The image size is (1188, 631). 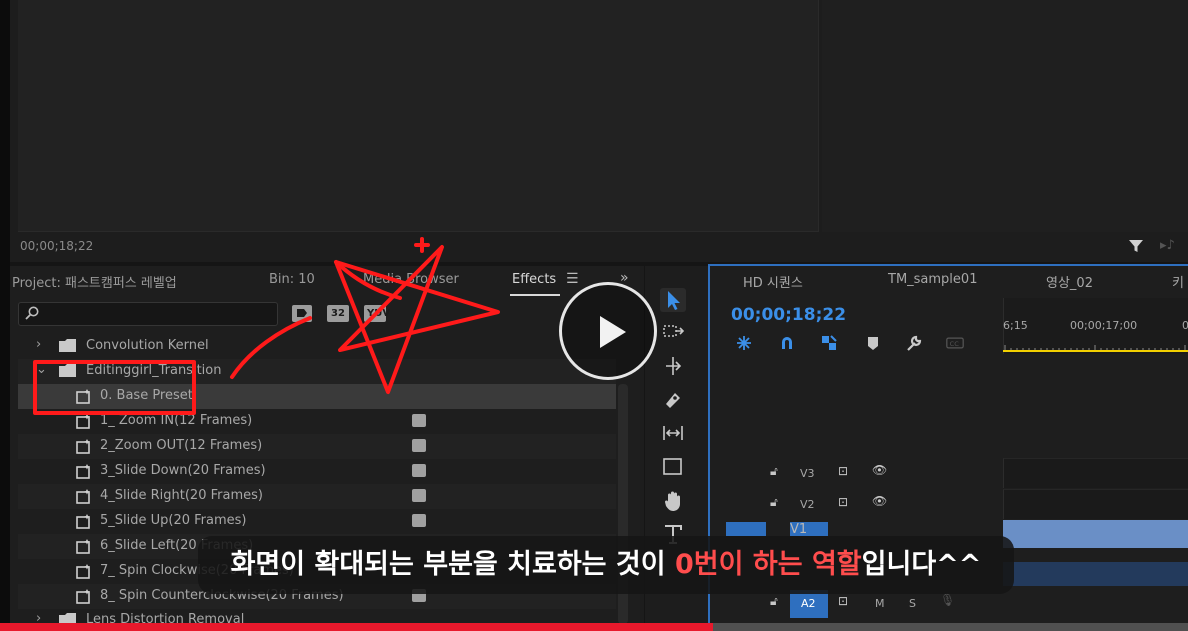 I want to click on tree-preset-slide-down: 3_Slide Down(20 Frames), so click(x=317, y=471).